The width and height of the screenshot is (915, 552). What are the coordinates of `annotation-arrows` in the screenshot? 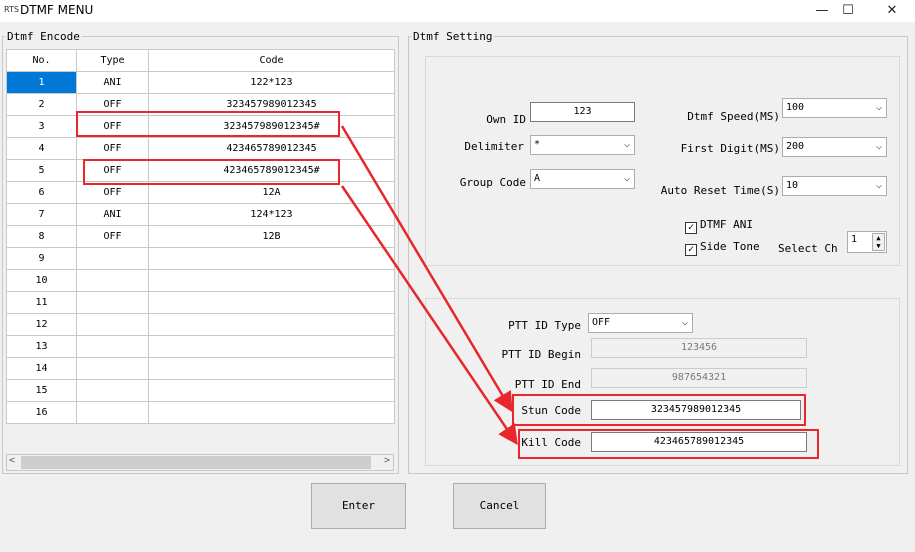 It's located at (429, 285).